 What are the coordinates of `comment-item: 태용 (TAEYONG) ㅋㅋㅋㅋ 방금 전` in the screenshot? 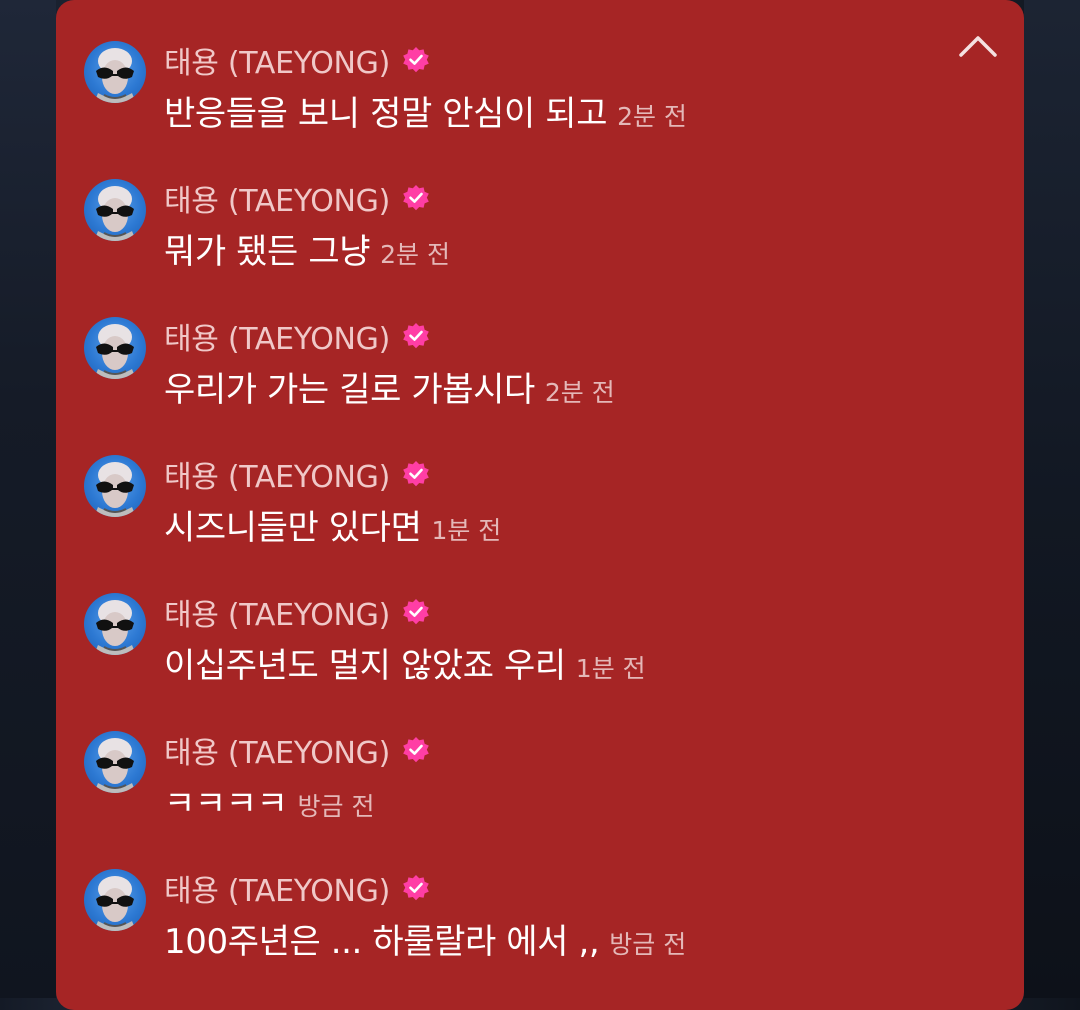 It's located at (524, 799).